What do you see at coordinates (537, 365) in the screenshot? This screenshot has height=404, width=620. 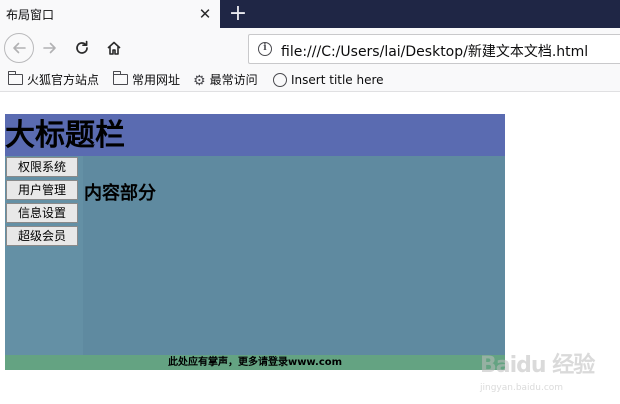 I see `watermark-logo: Baidu 经验` at bounding box center [537, 365].